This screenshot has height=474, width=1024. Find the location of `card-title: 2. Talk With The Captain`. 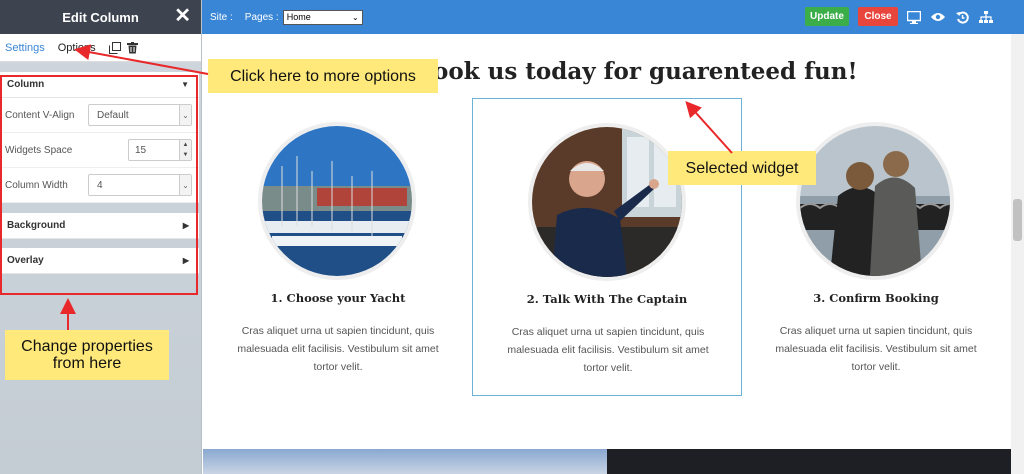

card-title: 2. Talk With The Captain is located at coordinates (607, 299).